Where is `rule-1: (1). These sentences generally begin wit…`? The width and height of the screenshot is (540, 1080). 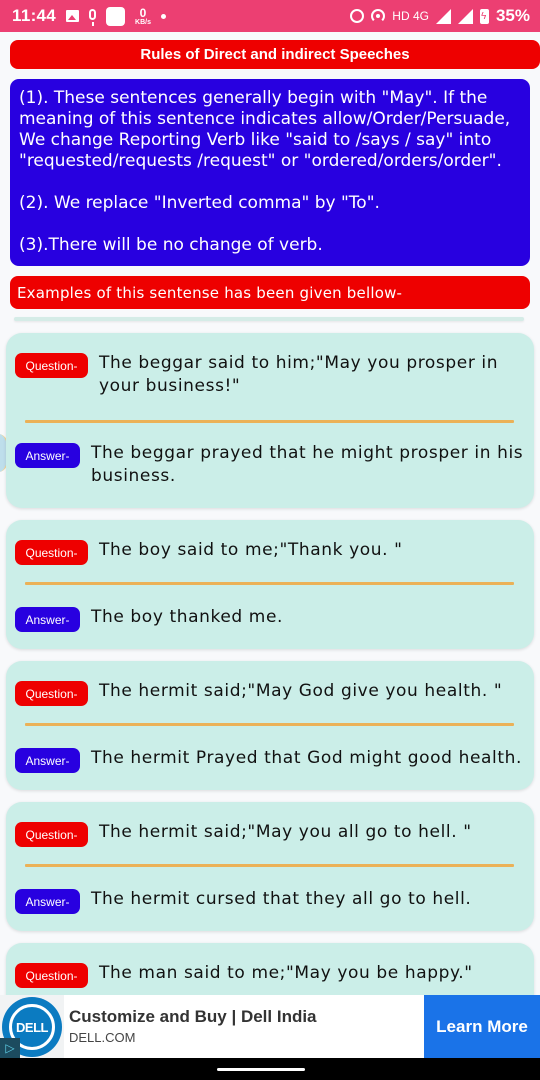
rule-1: (1). These sentences generally begin wit… is located at coordinates (265, 129).